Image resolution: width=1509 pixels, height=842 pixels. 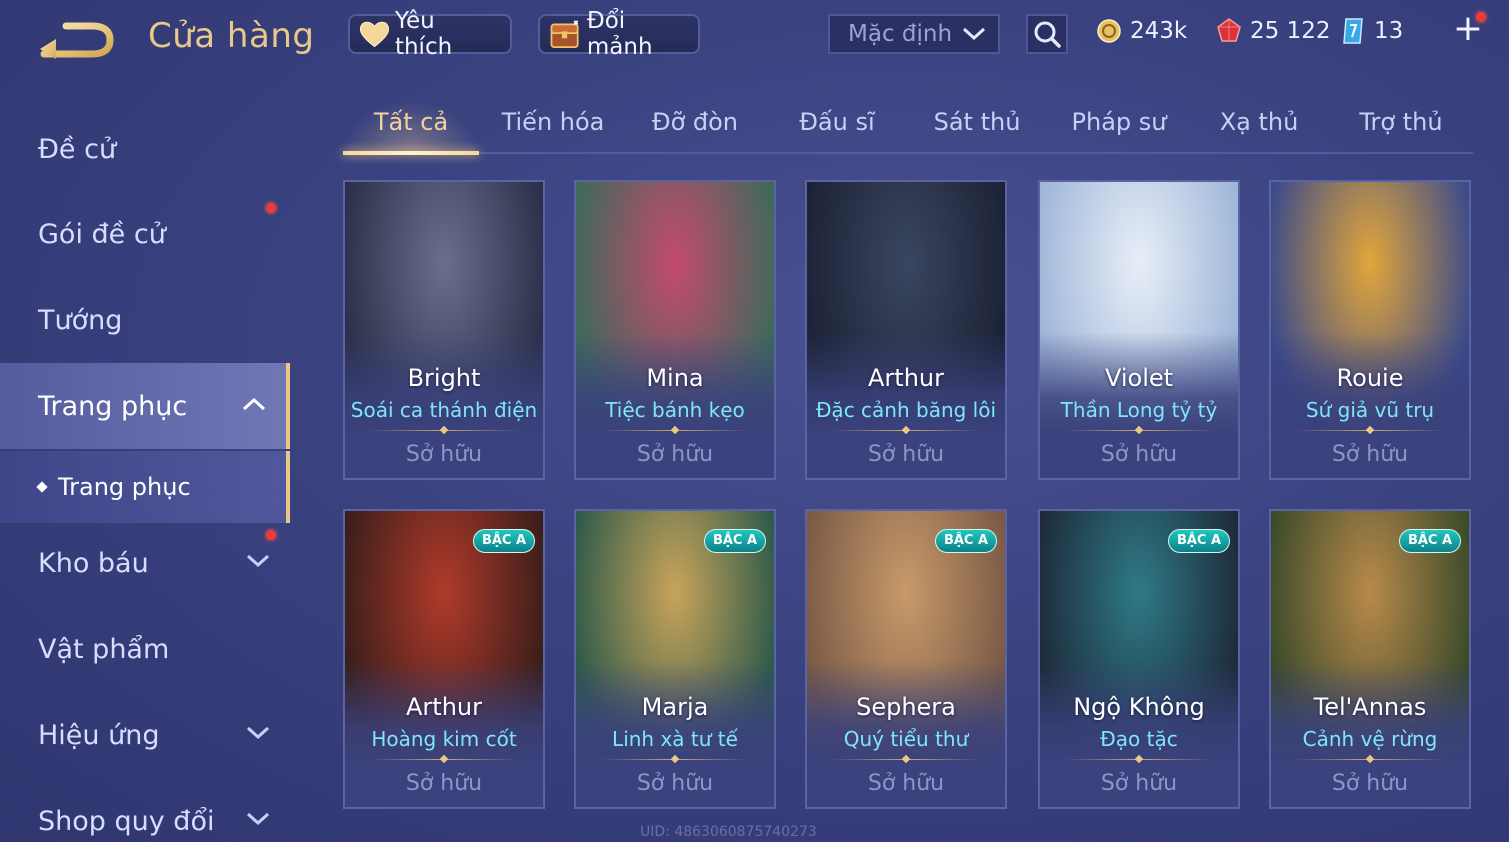 I want to click on sidebar-item-label: Kho báu, so click(x=93, y=563).